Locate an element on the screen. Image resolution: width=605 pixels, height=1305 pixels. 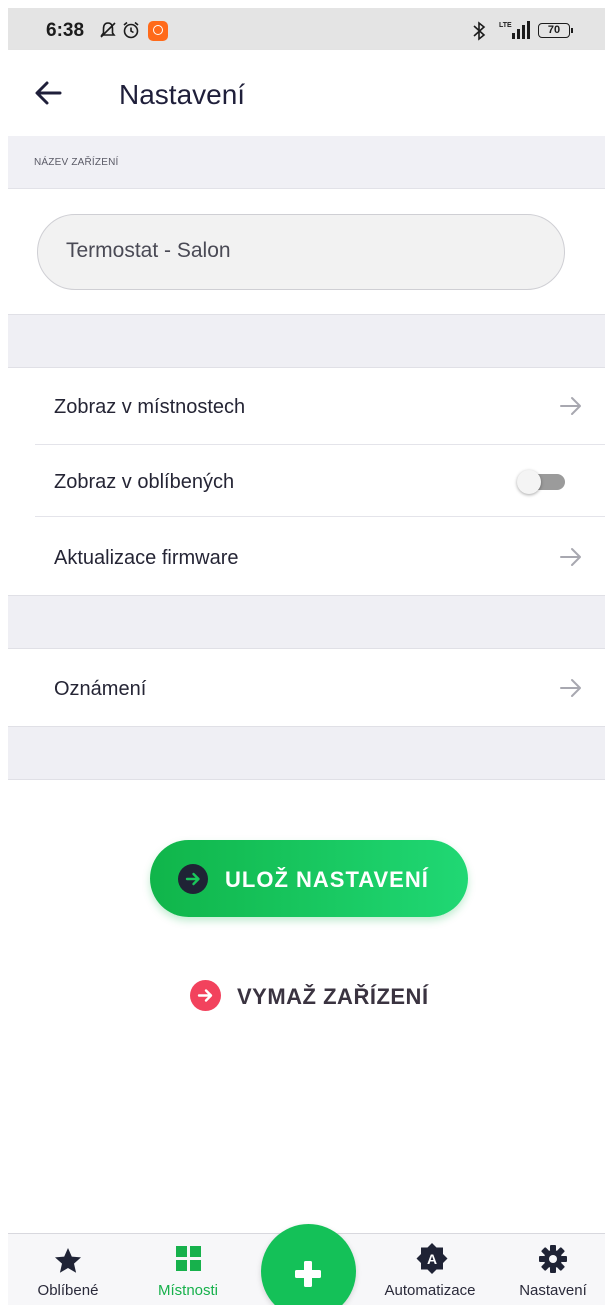
status-bar: 6:38 LTE 70 is located at coordinates (306, 29).